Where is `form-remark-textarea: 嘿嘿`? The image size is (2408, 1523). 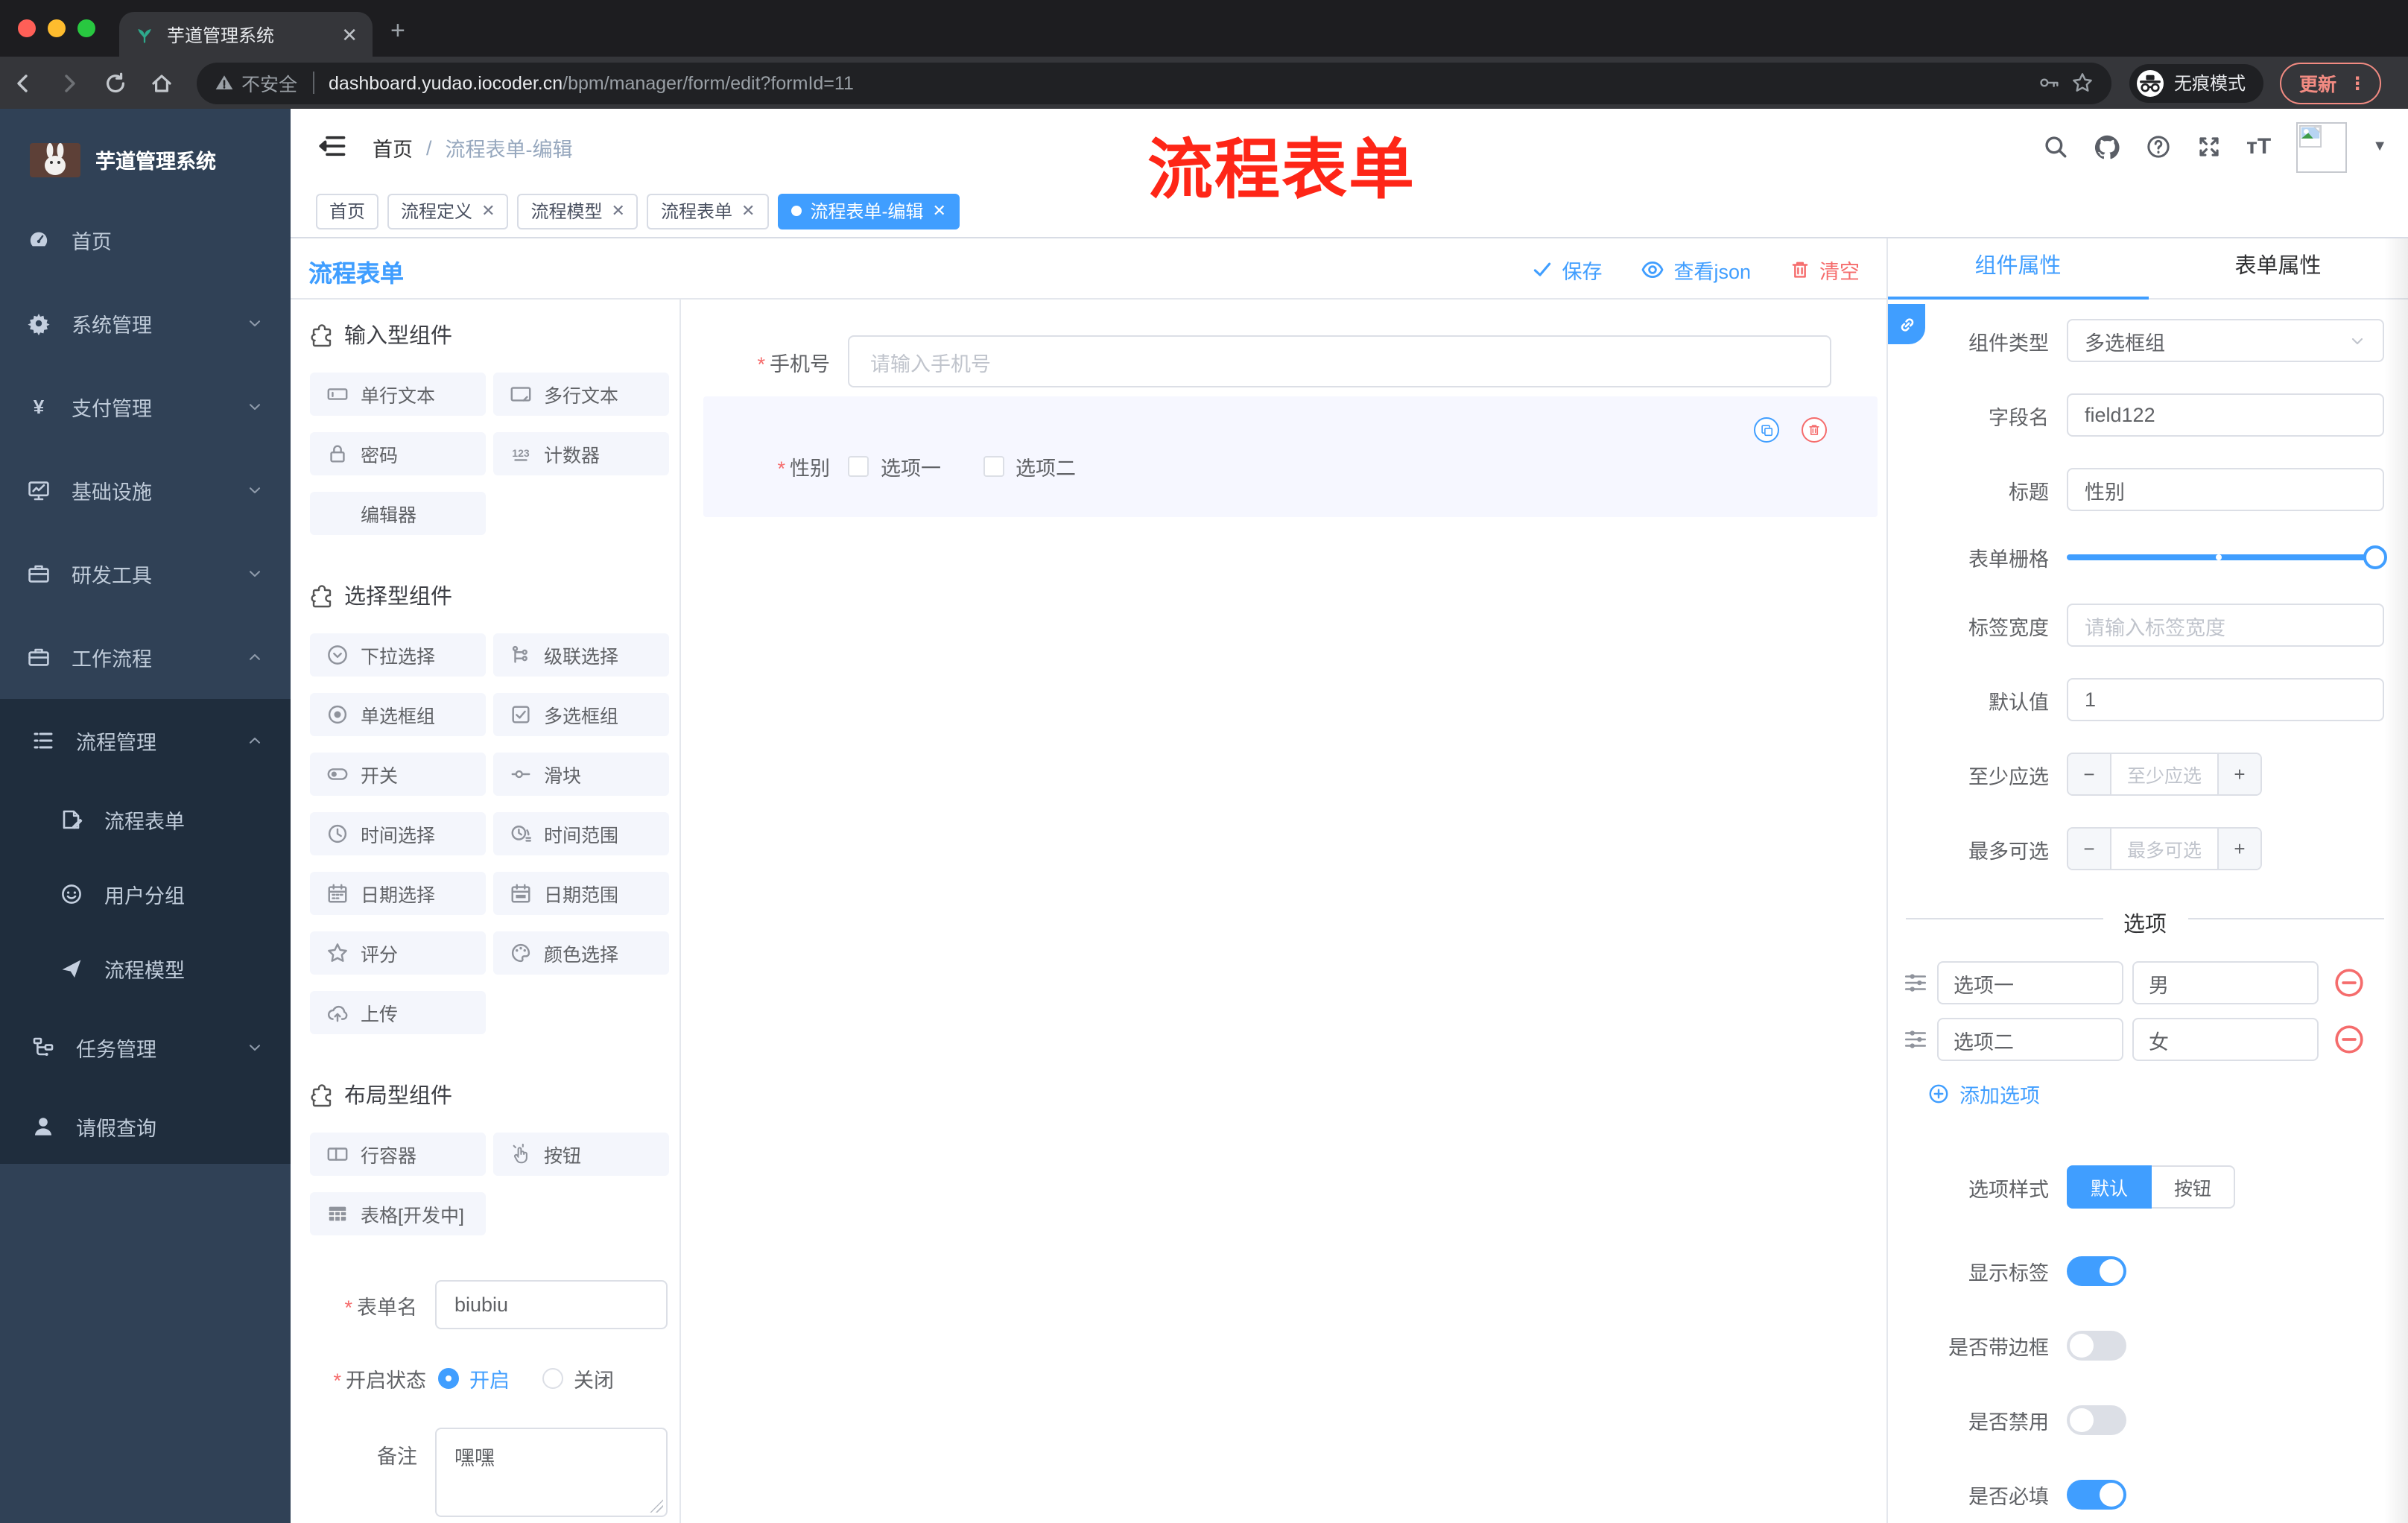 form-remark-textarea: 嘿嘿 is located at coordinates (551, 1473).